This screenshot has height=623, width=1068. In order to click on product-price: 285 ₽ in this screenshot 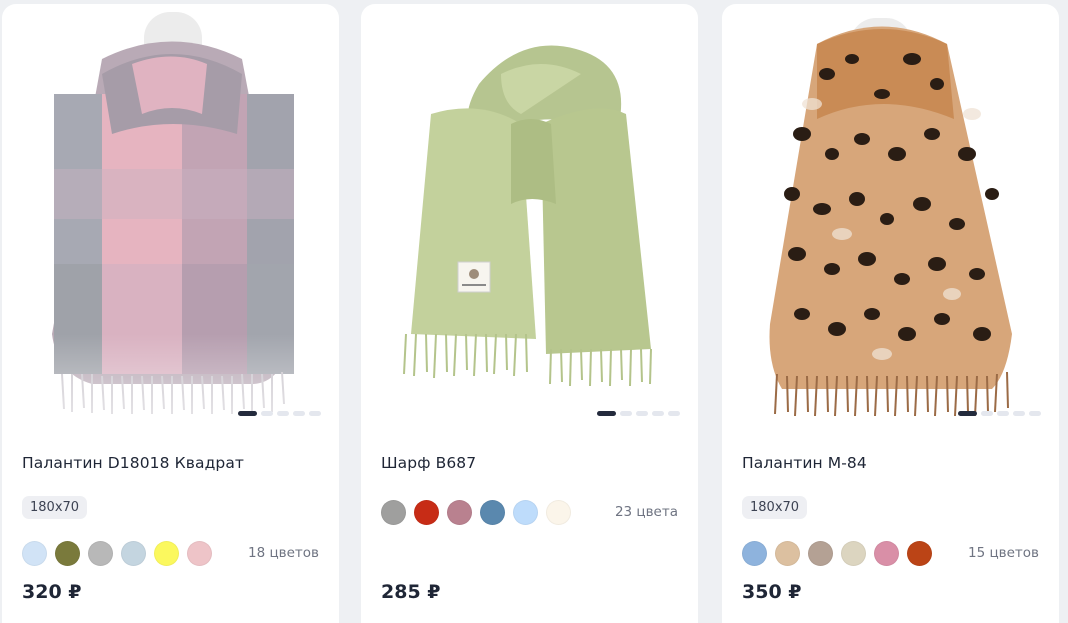, I will do `click(411, 592)`.